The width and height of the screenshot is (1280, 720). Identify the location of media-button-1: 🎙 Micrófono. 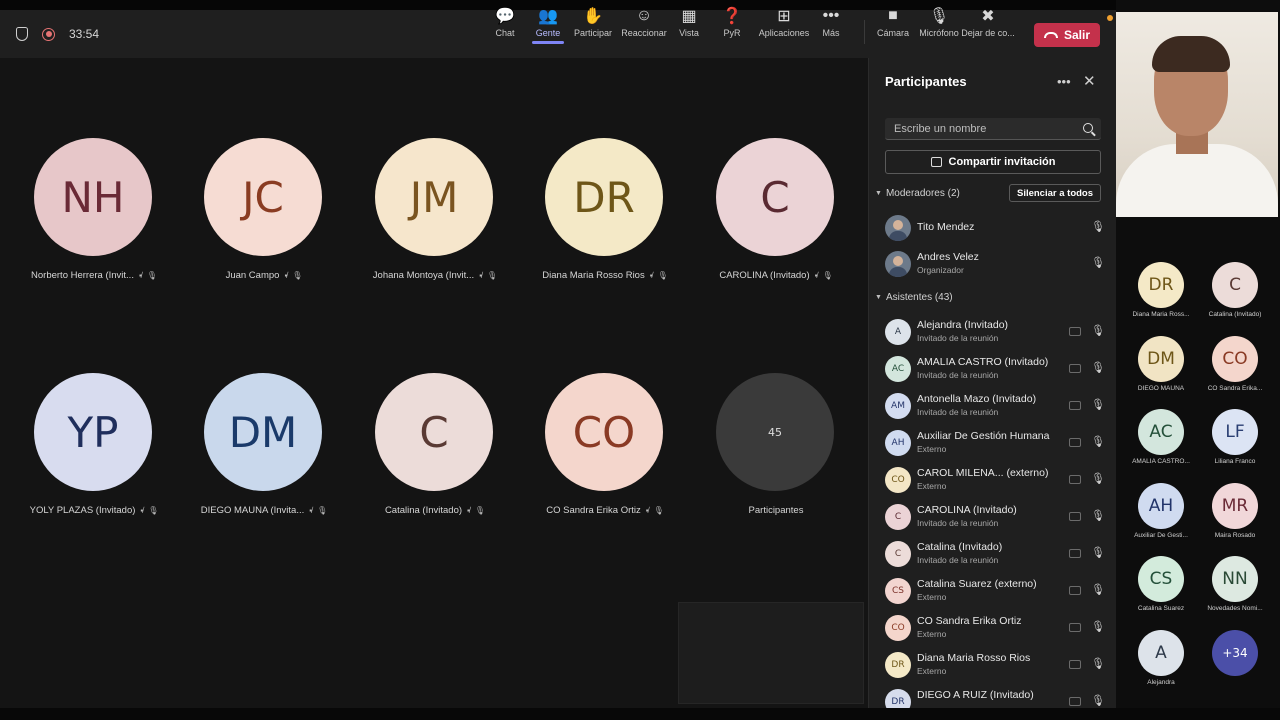
(939, 22).